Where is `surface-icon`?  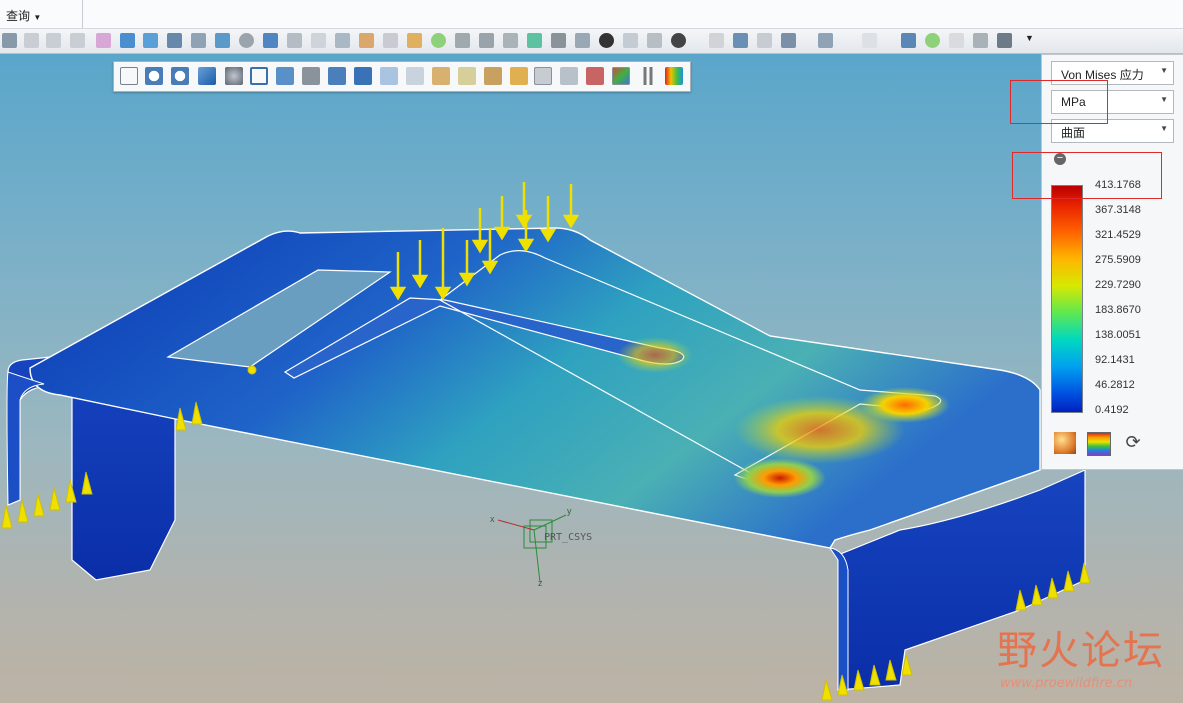 surface-icon is located at coordinates (150, 40).